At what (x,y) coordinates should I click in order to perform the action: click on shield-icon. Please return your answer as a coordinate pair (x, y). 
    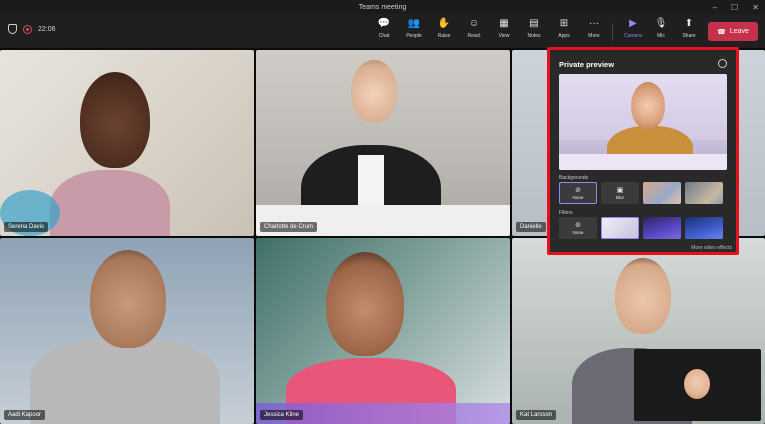
    Looking at the image, I should click on (12, 29).